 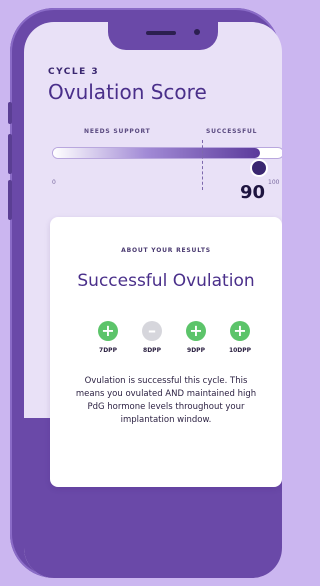 I want to click on day-result-7dpp: + 7DPP, so click(x=108, y=337).